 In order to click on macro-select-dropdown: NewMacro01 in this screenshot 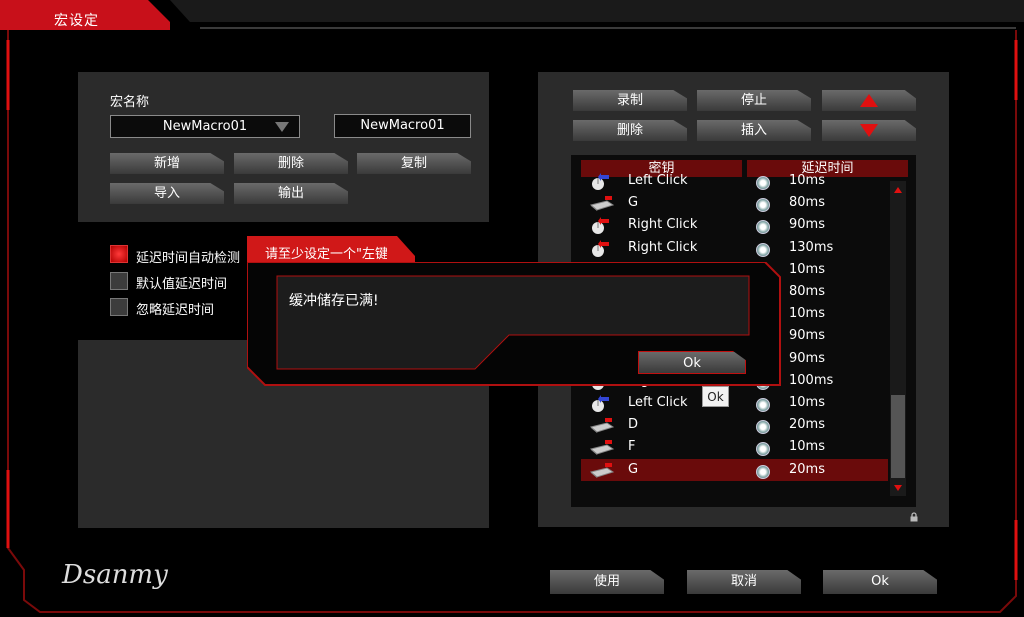, I will do `click(205, 126)`.